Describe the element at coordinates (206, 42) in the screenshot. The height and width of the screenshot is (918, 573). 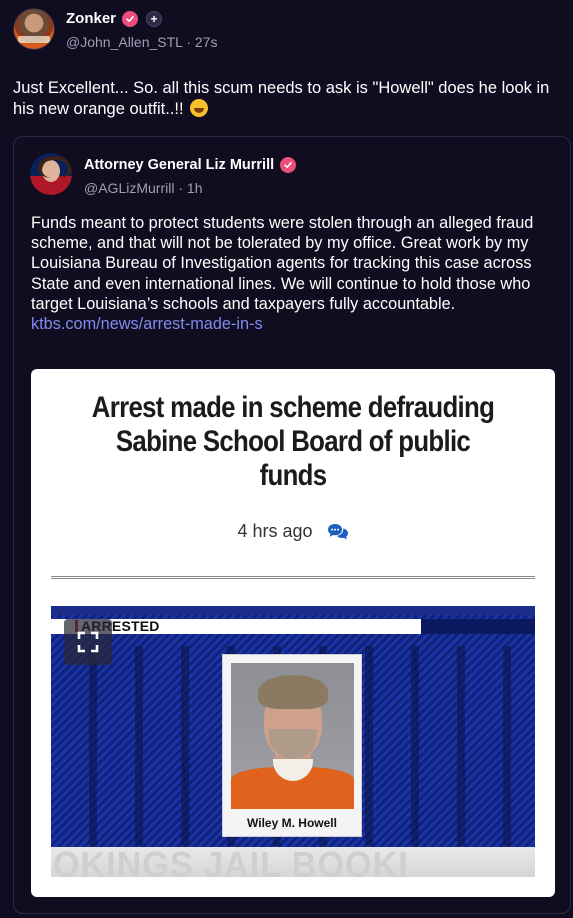
I see `post-time: 27s` at that location.